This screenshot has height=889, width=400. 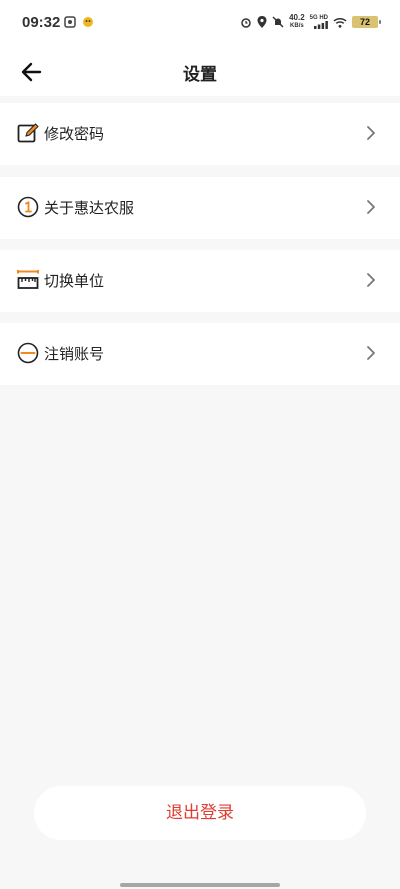 What do you see at coordinates (278, 22) in the screenshot?
I see `mute-icon` at bounding box center [278, 22].